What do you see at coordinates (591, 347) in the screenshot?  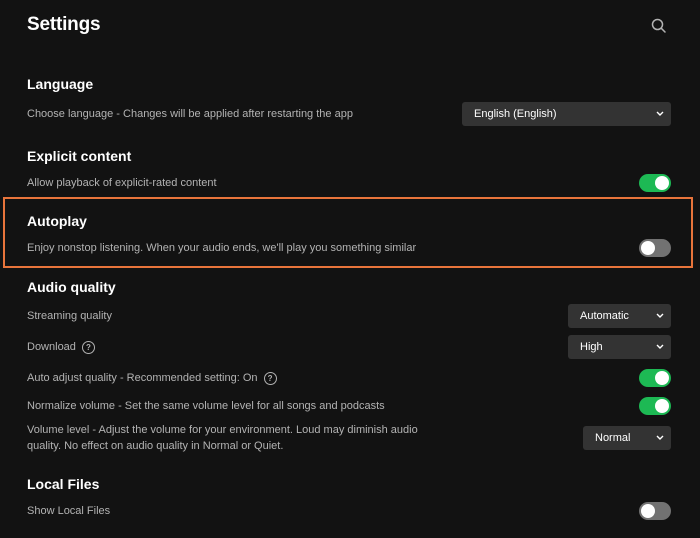 I see `download-quality-value: High` at bounding box center [591, 347].